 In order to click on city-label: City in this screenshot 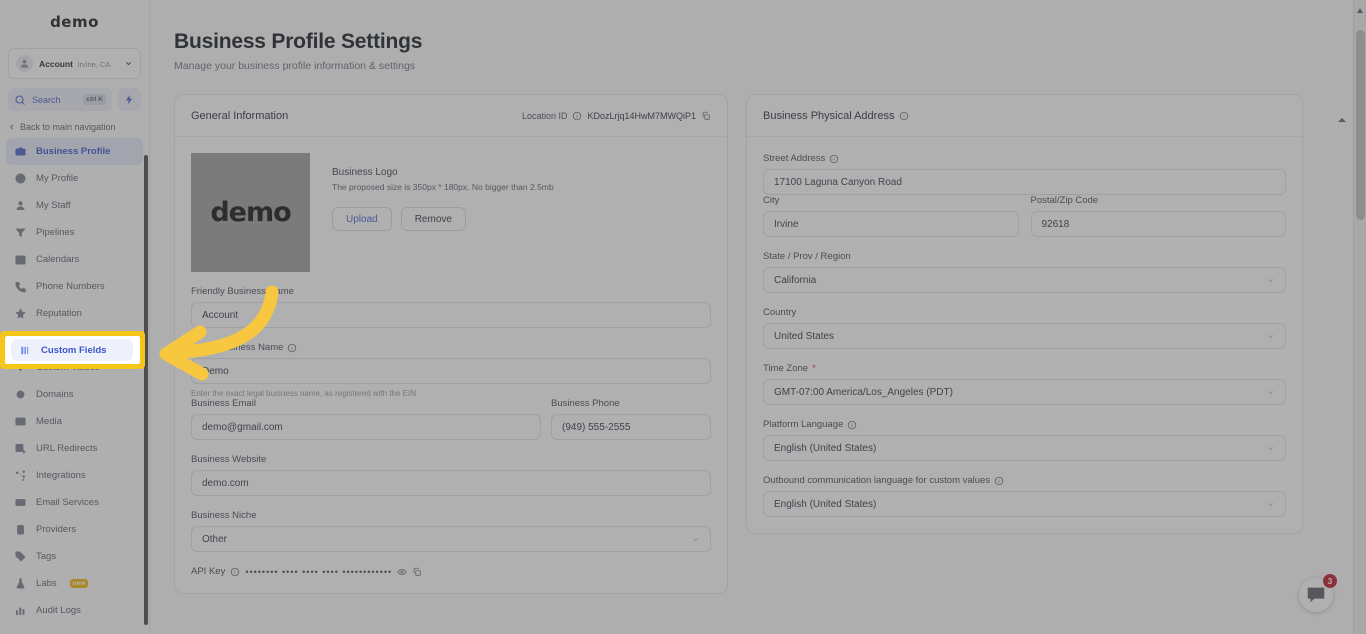, I will do `click(771, 200)`.